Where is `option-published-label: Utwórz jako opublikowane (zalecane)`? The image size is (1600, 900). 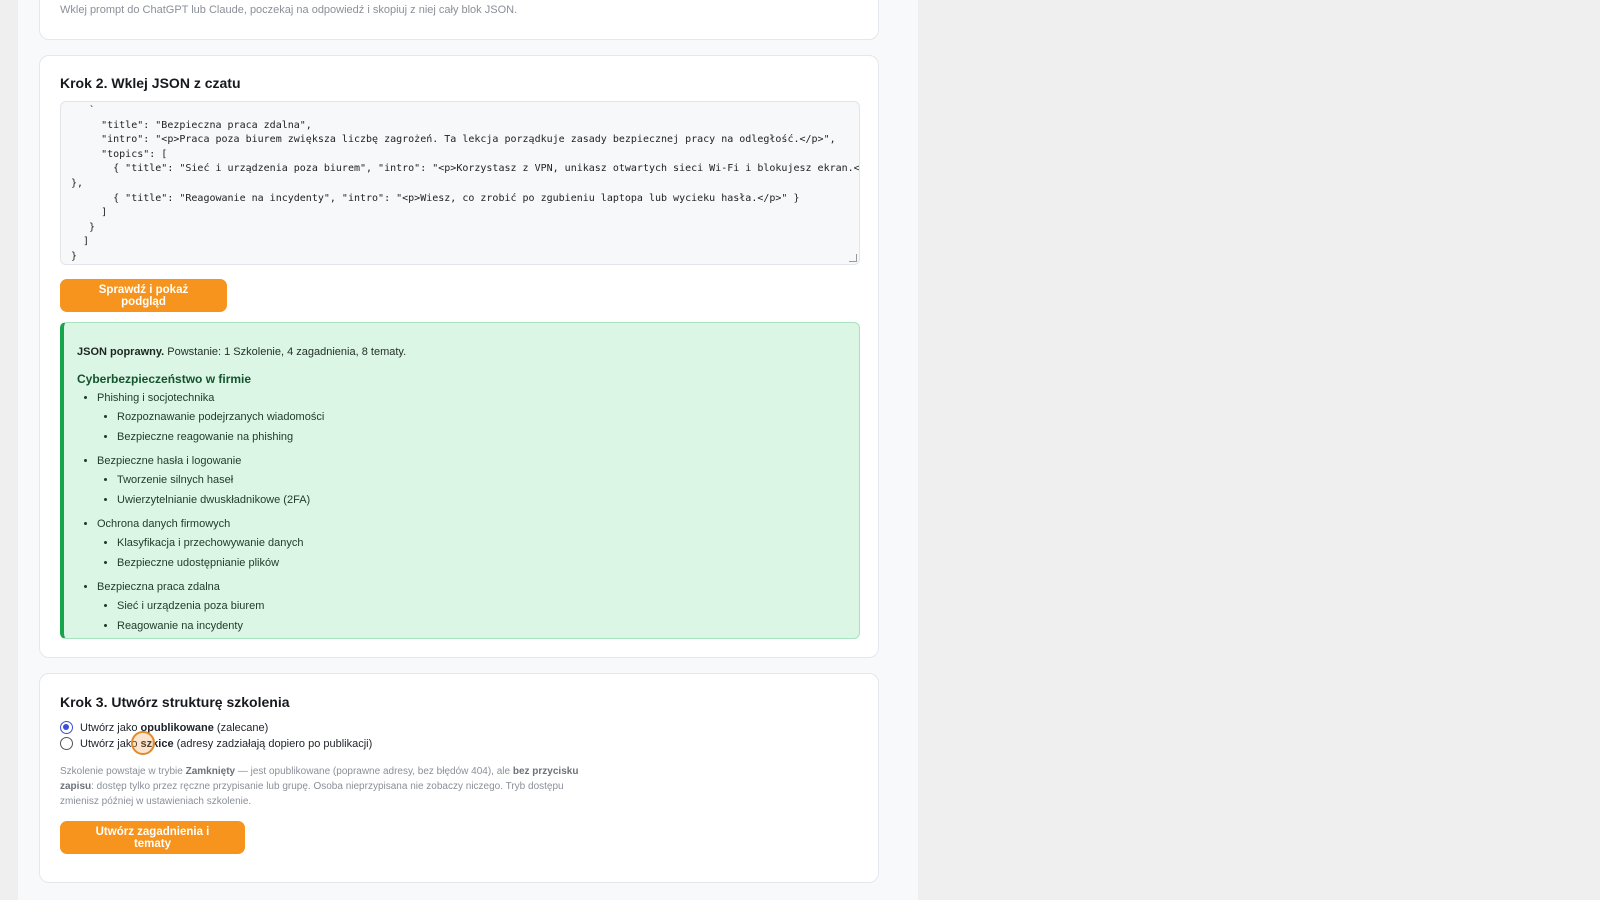 option-published-label: Utwórz jako opublikowane (zalecane) is located at coordinates (174, 727).